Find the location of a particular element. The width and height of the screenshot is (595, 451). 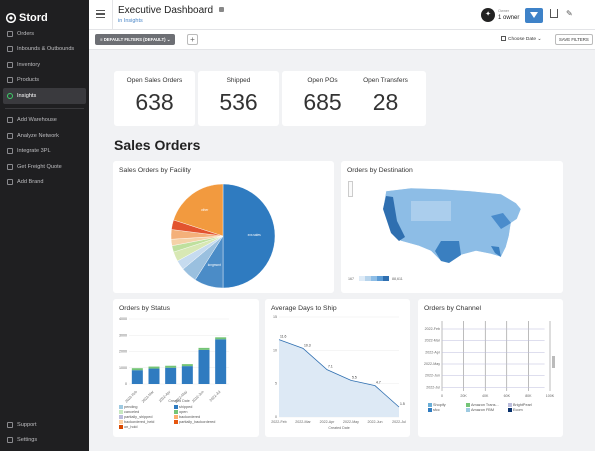

map-legend-max: 88,611 is located at coordinates (397, 279).